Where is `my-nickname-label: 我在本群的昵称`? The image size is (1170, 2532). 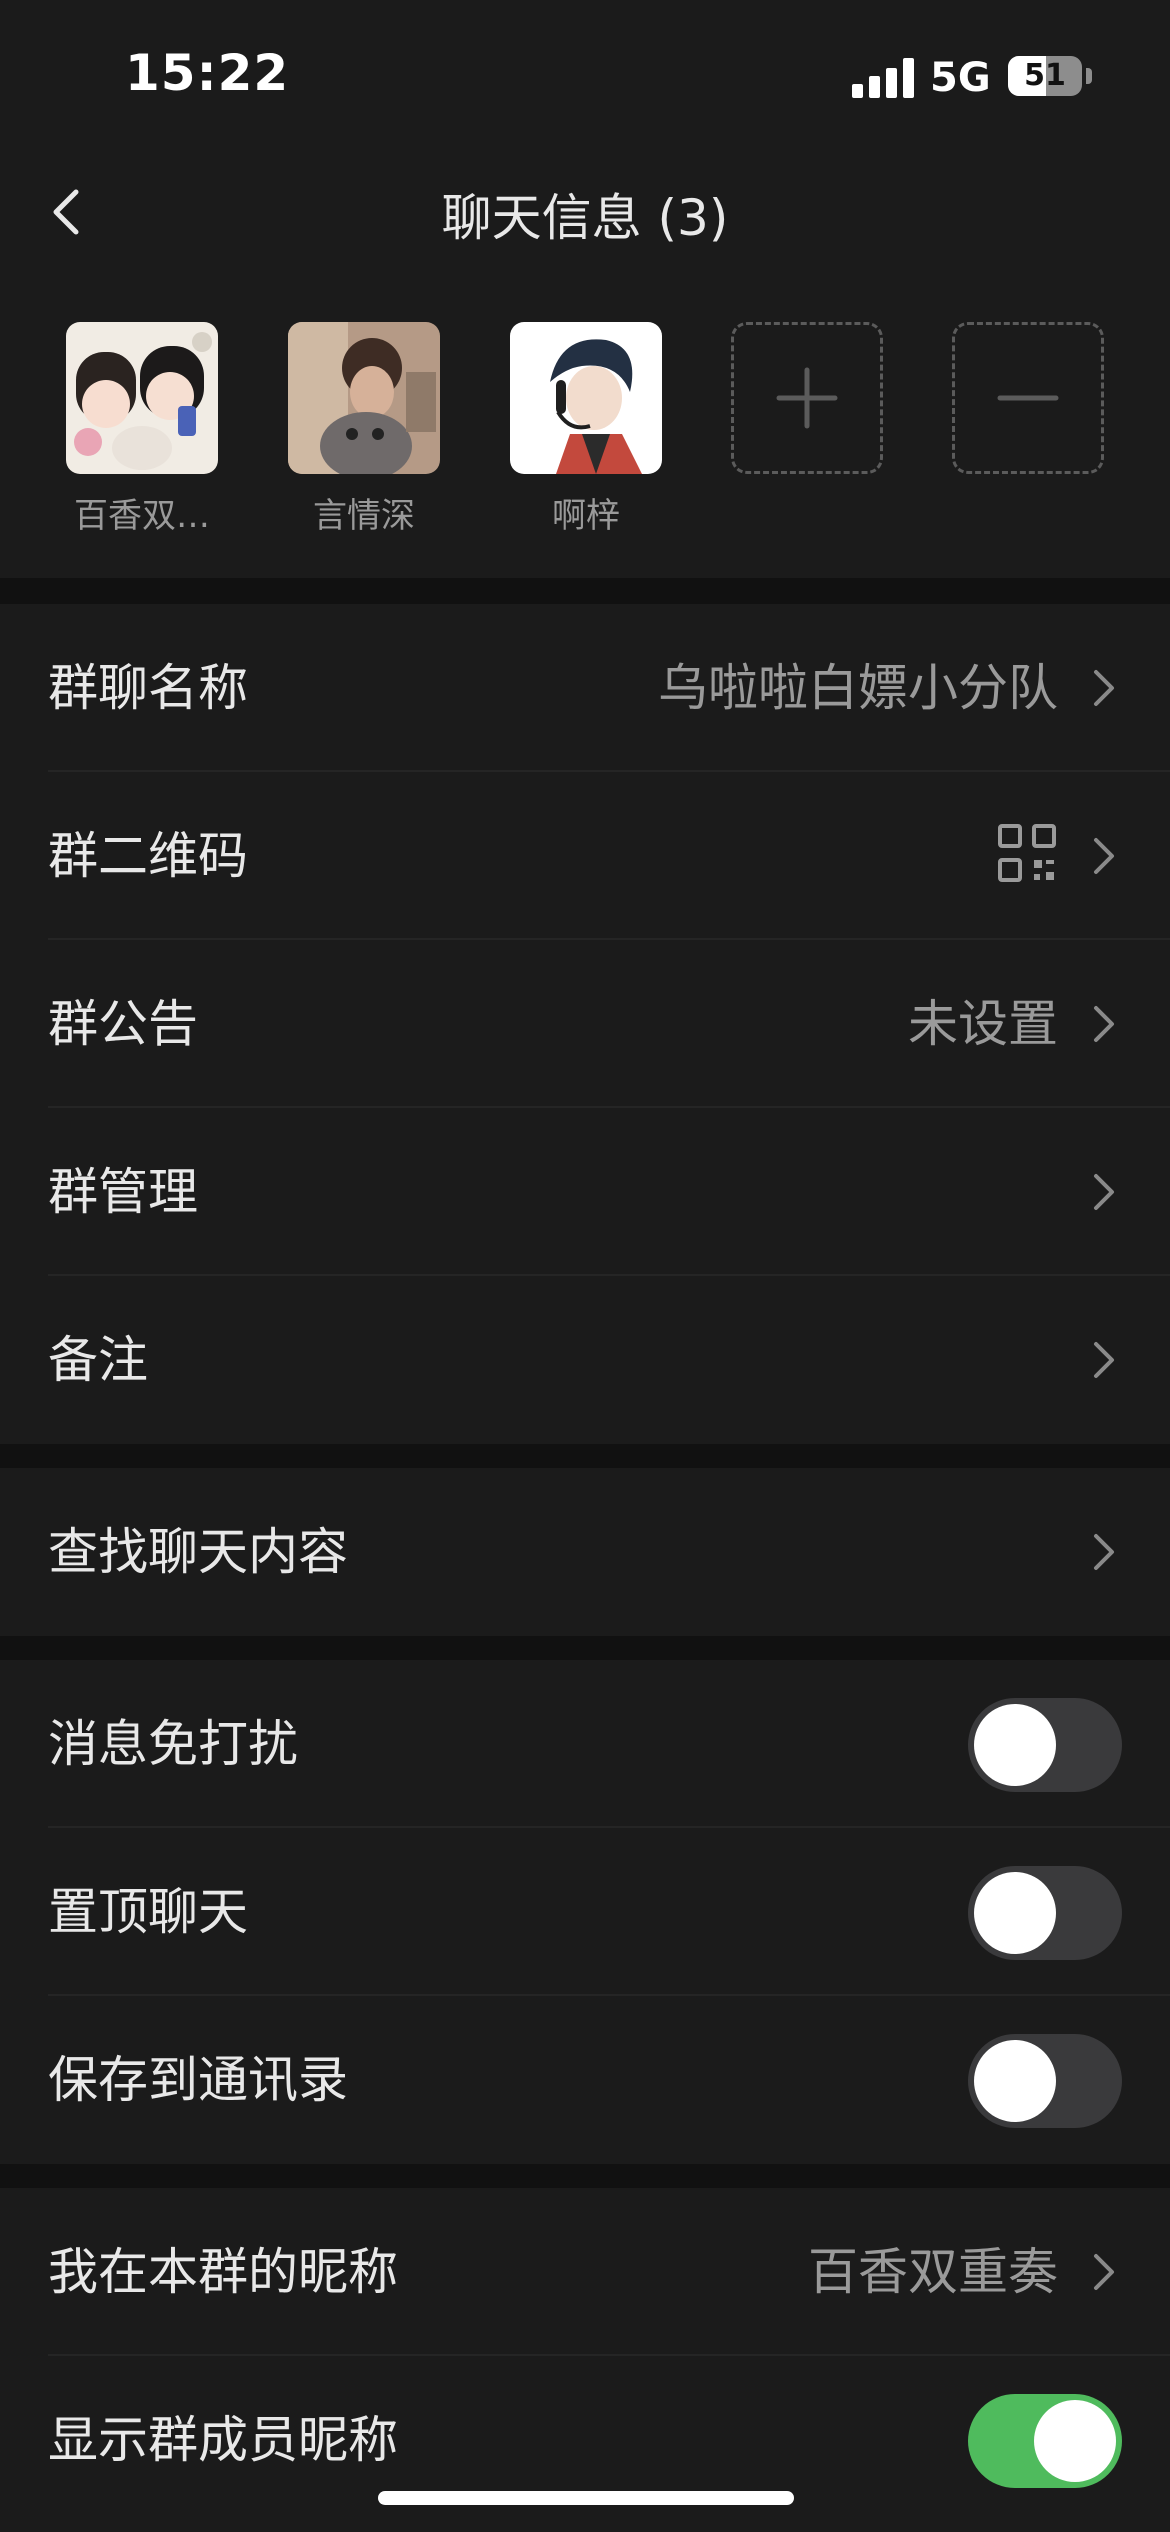 my-nickname-label: 我在本群的昵称 is located at coordinates (223, 2272).